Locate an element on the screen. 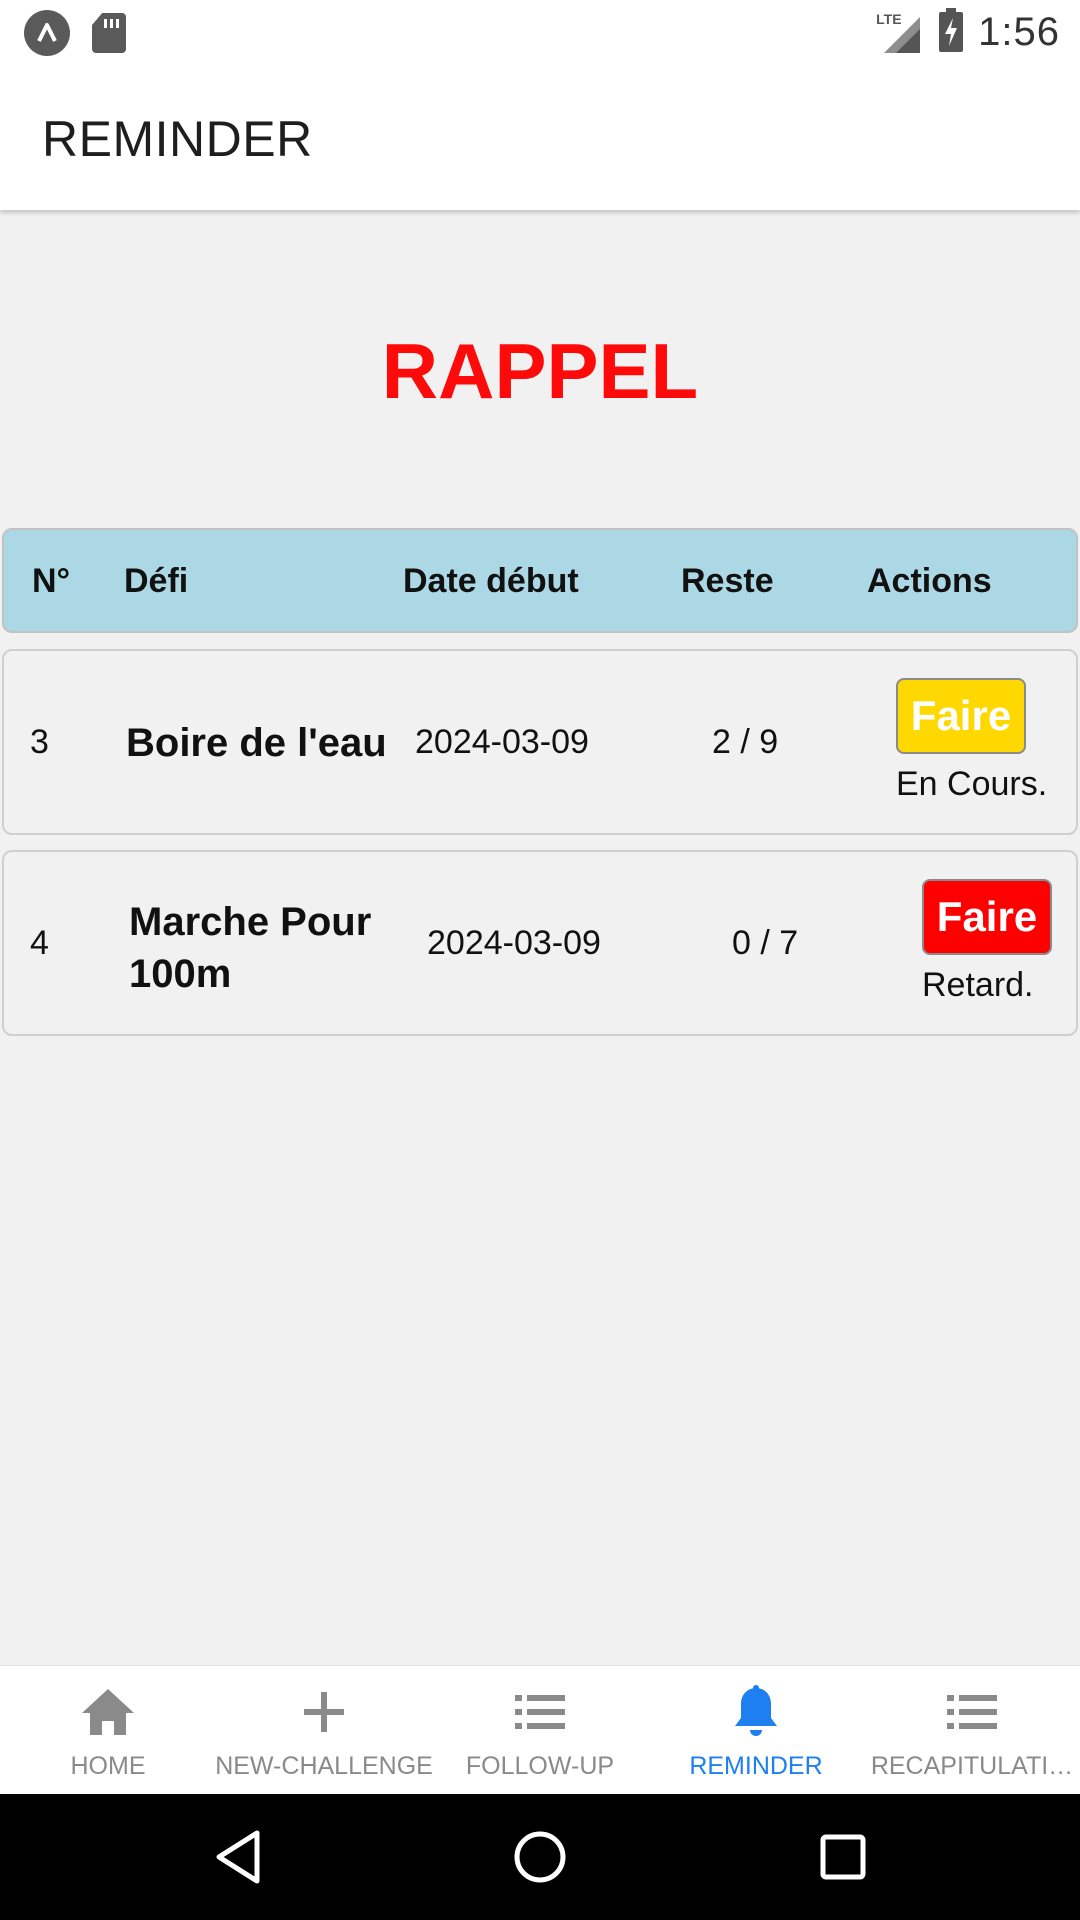 This screenshot has width=1080, height=1920. row-remaining: 0 / 7 is located at coordinates (765, 943).